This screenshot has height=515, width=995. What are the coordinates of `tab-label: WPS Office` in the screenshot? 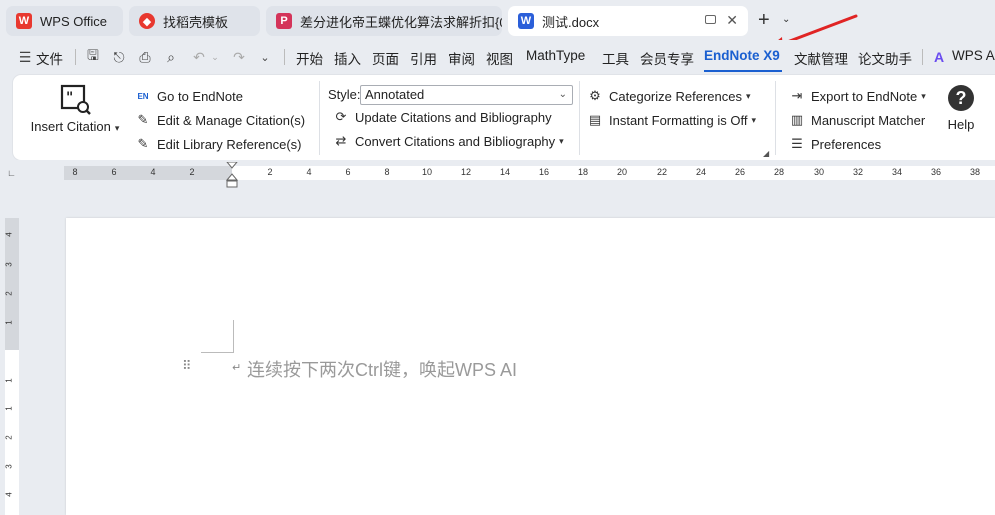 It's located at (73, 21).